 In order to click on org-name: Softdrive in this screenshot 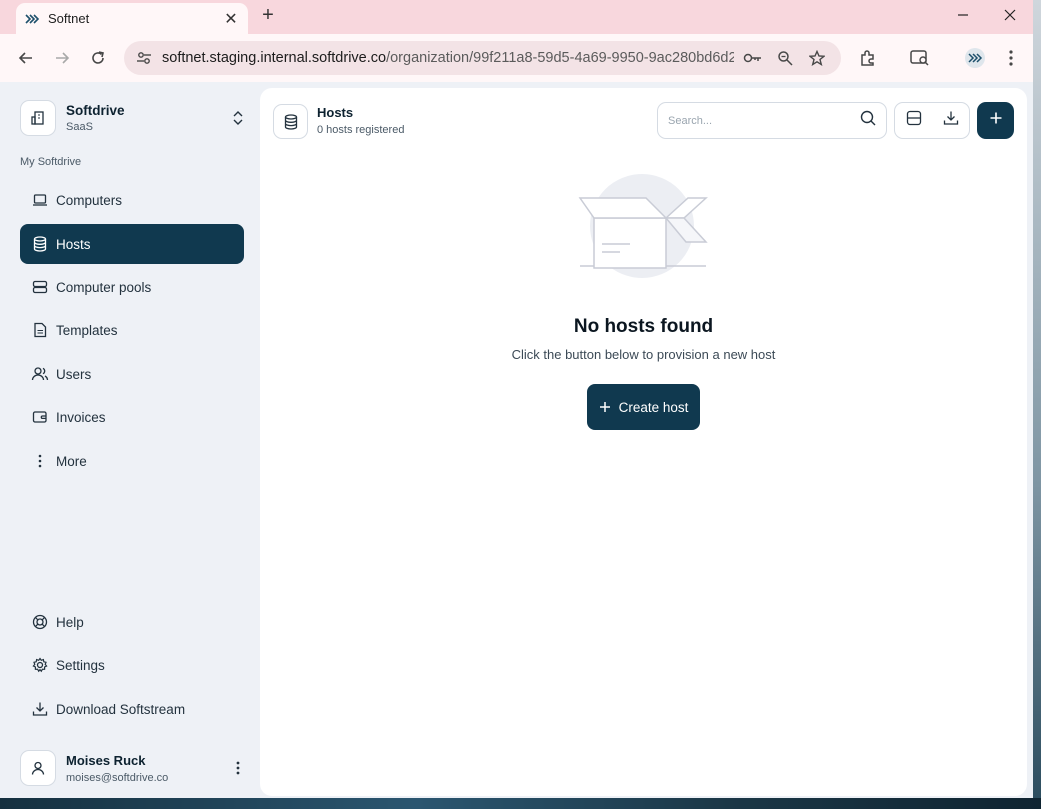, I will do `click(95, 110)`.